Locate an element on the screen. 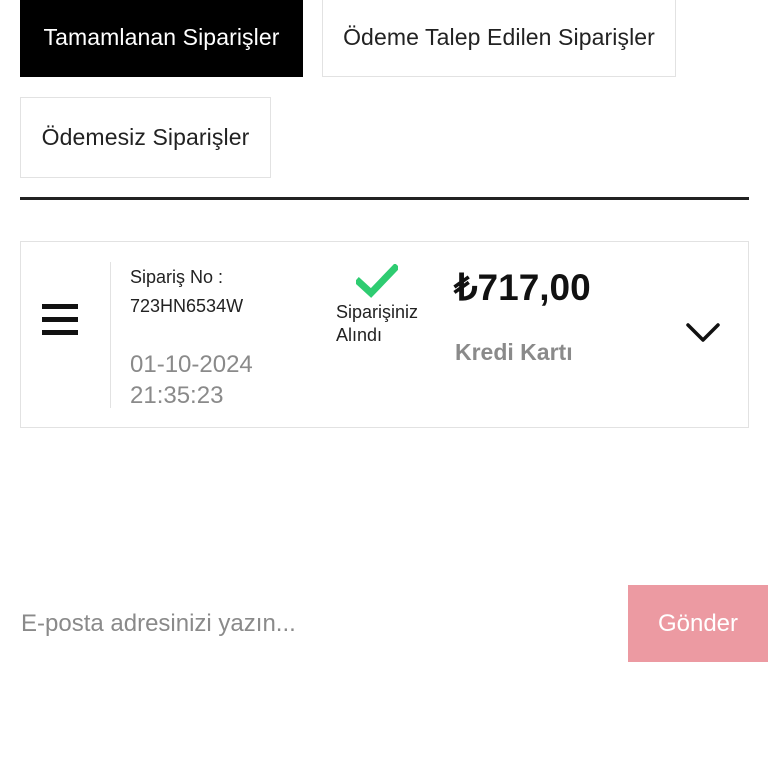 Image resolution: width=768 pixels, height=768 pixels. order-status: Siparişiniz Alındı is located at coordinates (391, 324).